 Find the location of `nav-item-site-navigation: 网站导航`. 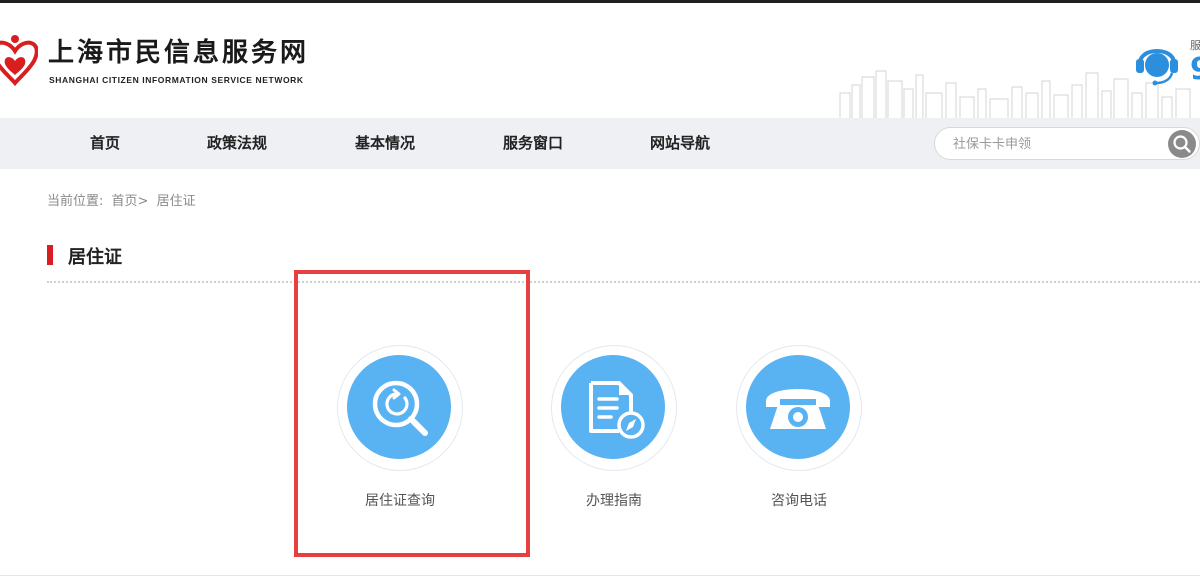

nav-item-site-navigation: 网站导航 is located at coordinates (680, 143).